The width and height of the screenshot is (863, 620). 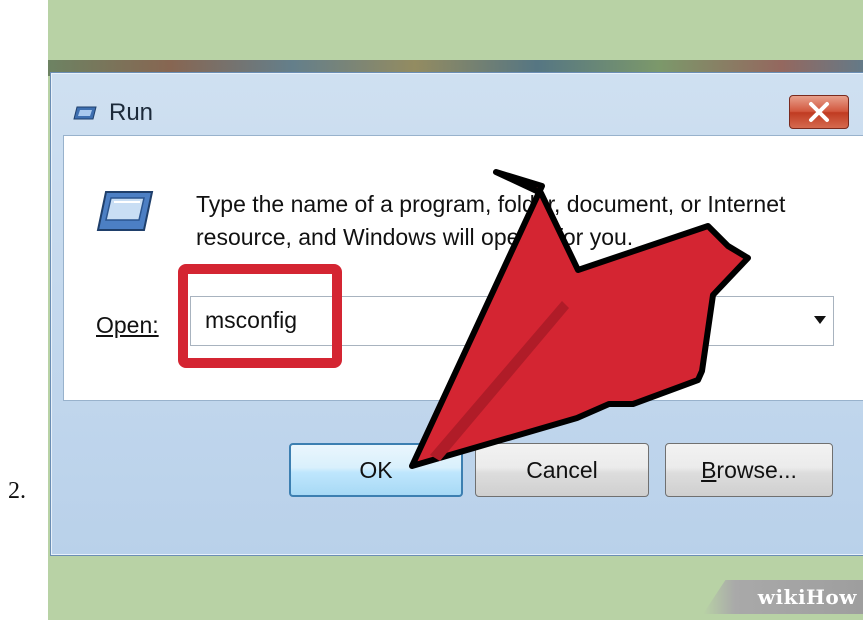 What do you see at coordinates (17, 491) in the screenshot?
I see `step-number: 2.` at bounding box center [17, 491].